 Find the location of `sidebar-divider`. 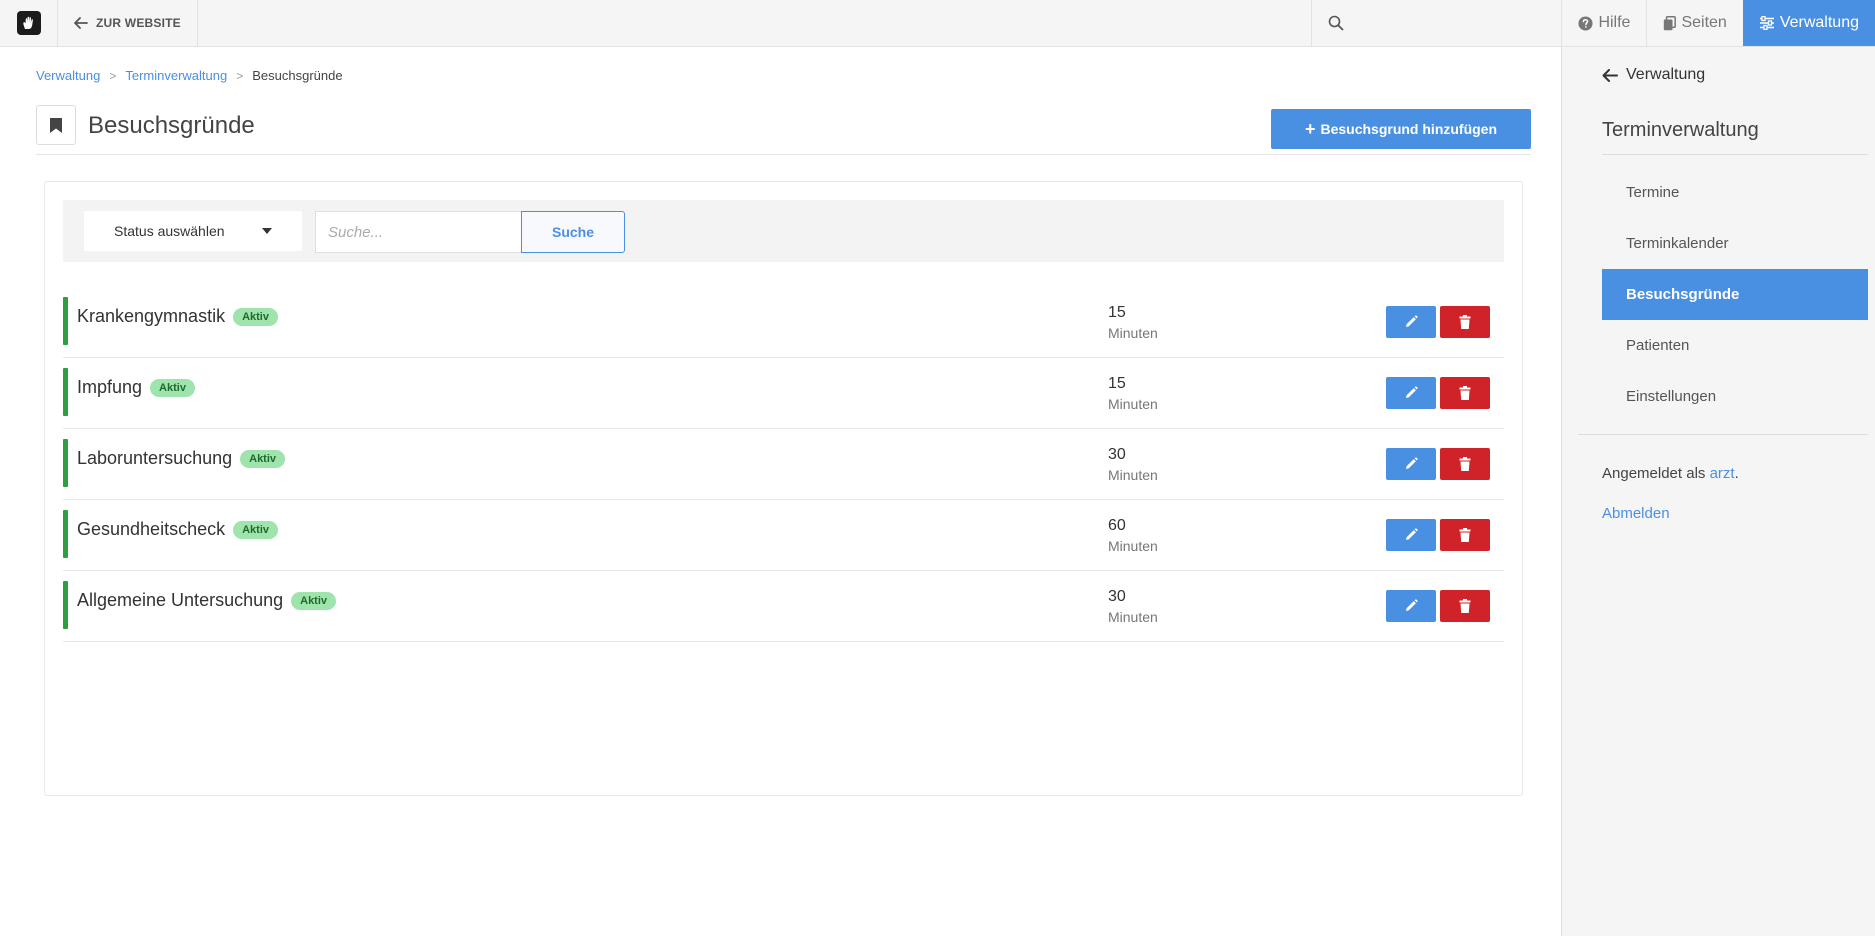

sidebar-divider is located at coordinates (1723, 434).